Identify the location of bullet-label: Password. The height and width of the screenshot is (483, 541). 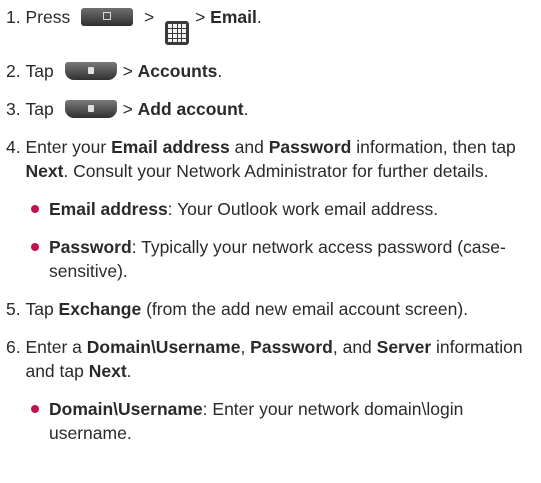
(90, 247).